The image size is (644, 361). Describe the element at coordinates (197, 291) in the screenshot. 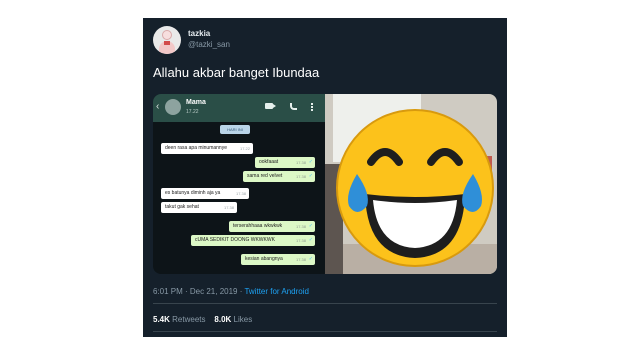

I see `tweet-timestamp: 6:01 PM · Dec 21, 2019 ·` at that location.